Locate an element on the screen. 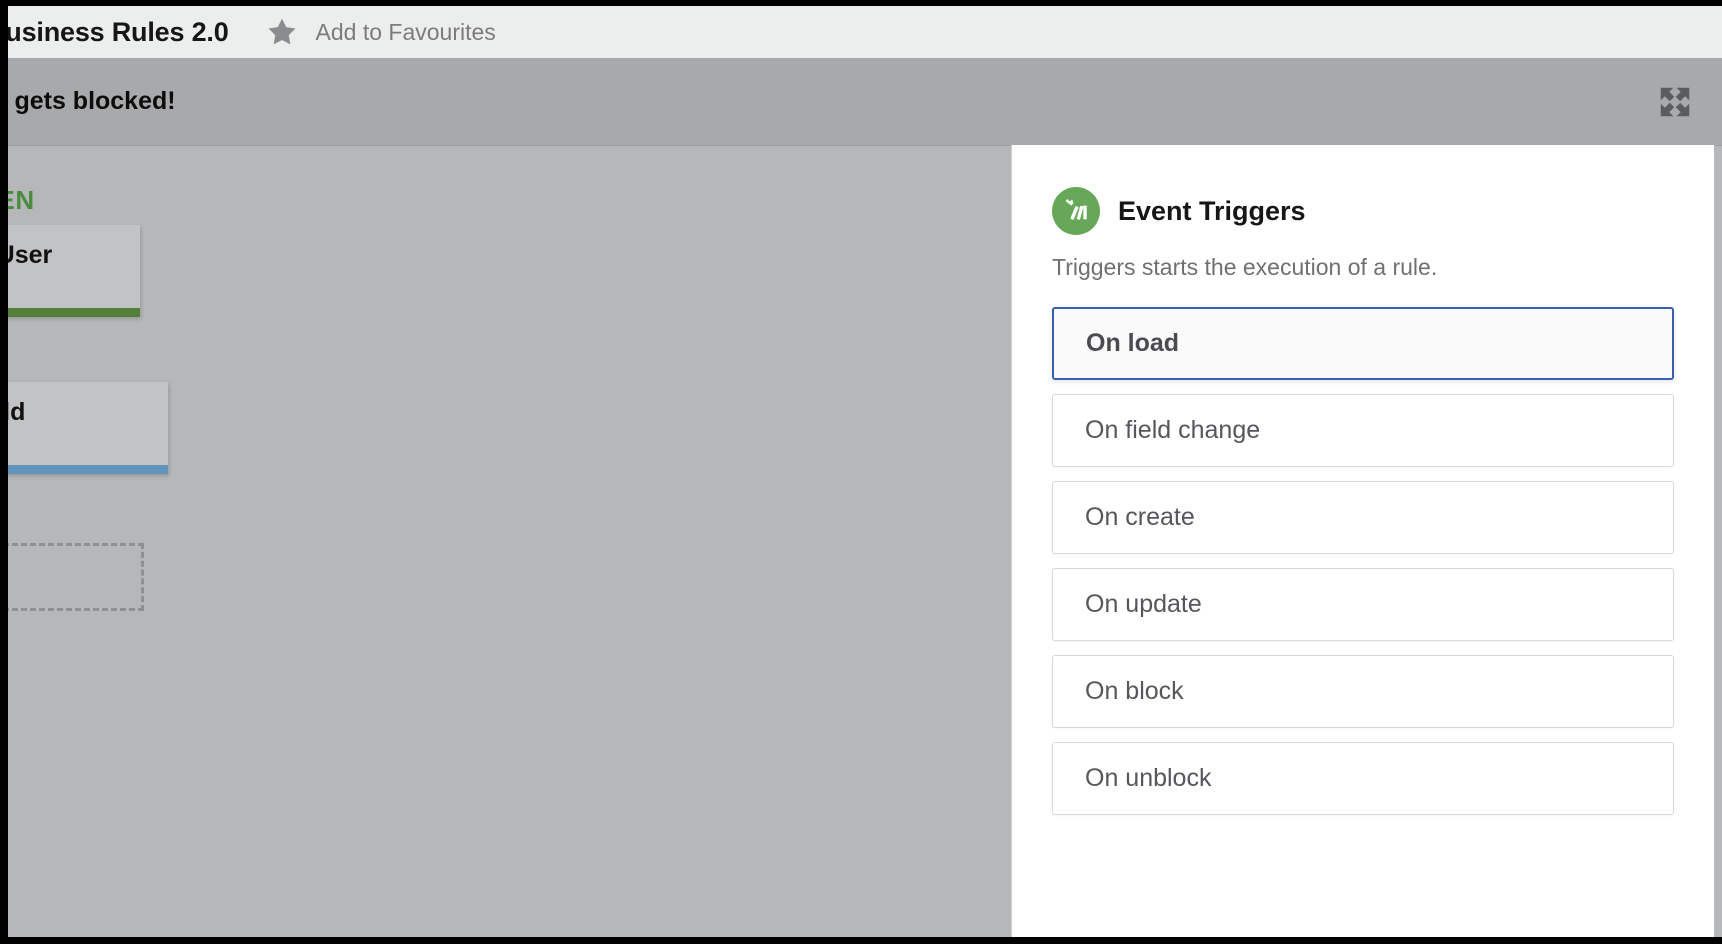 This screenshot has height=944, width=1722. rule-name-band: ent gets blocked! is located at coordinates (865, 101).